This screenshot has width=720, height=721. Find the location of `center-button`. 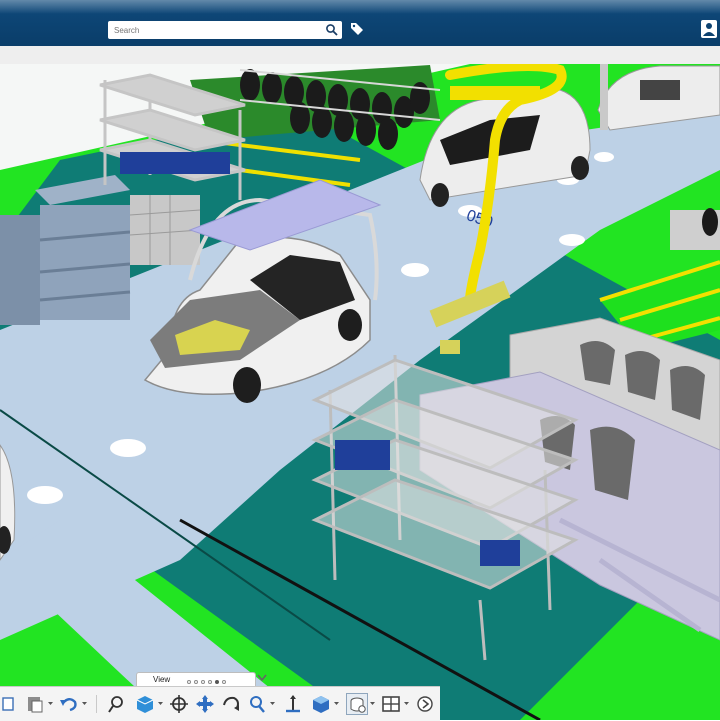

center-button is located at coordinates (179, 704).